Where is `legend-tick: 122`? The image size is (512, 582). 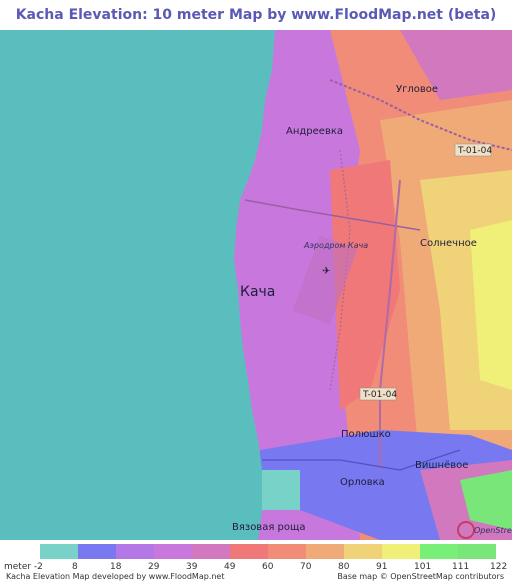 legend-tick: 122 is located at coordinates (499, 567).